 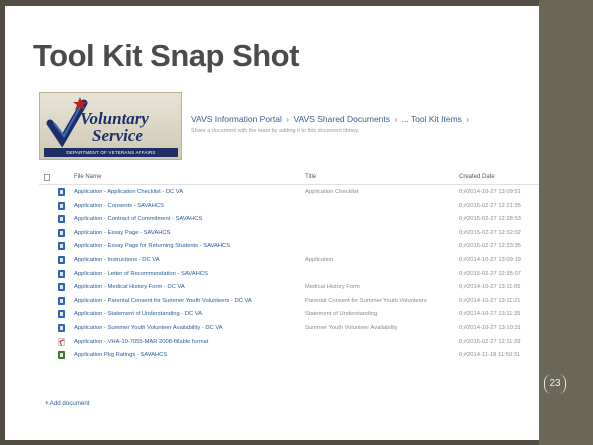 What do you see at coordinates (432, 119) in the screenshot?
I see `breadcrumb-item-tool-kit: ... Tool Kit Items` at bounding box center [432, 119].